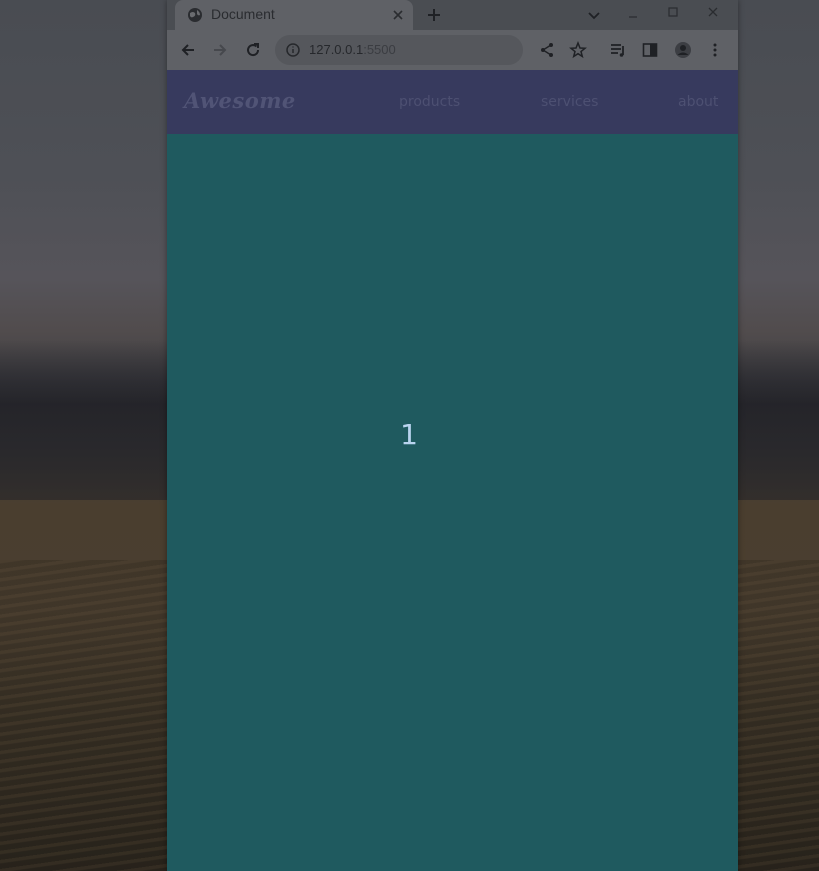  I want to click on star-icon, so click(578, 50).